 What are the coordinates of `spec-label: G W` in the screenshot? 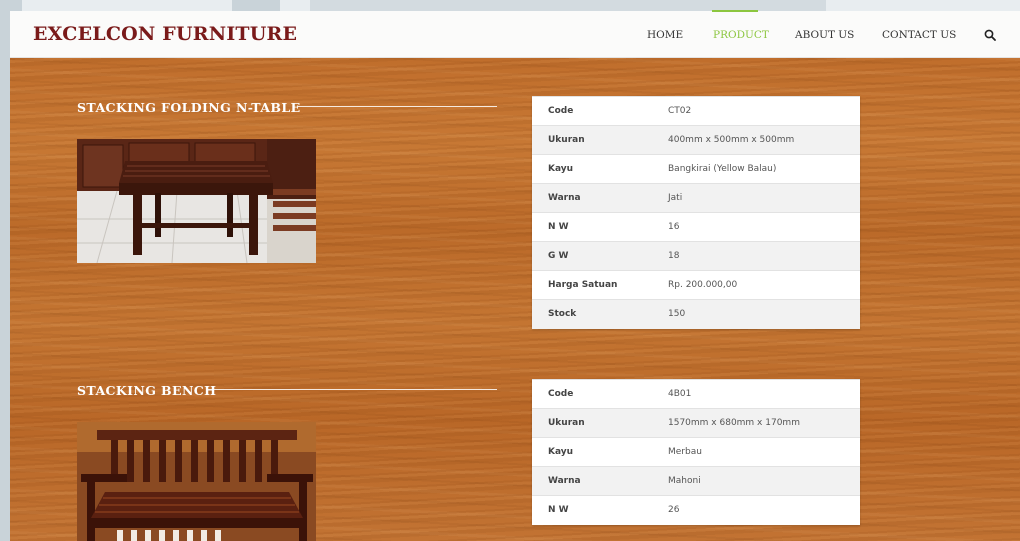 It's located at (592, 256).